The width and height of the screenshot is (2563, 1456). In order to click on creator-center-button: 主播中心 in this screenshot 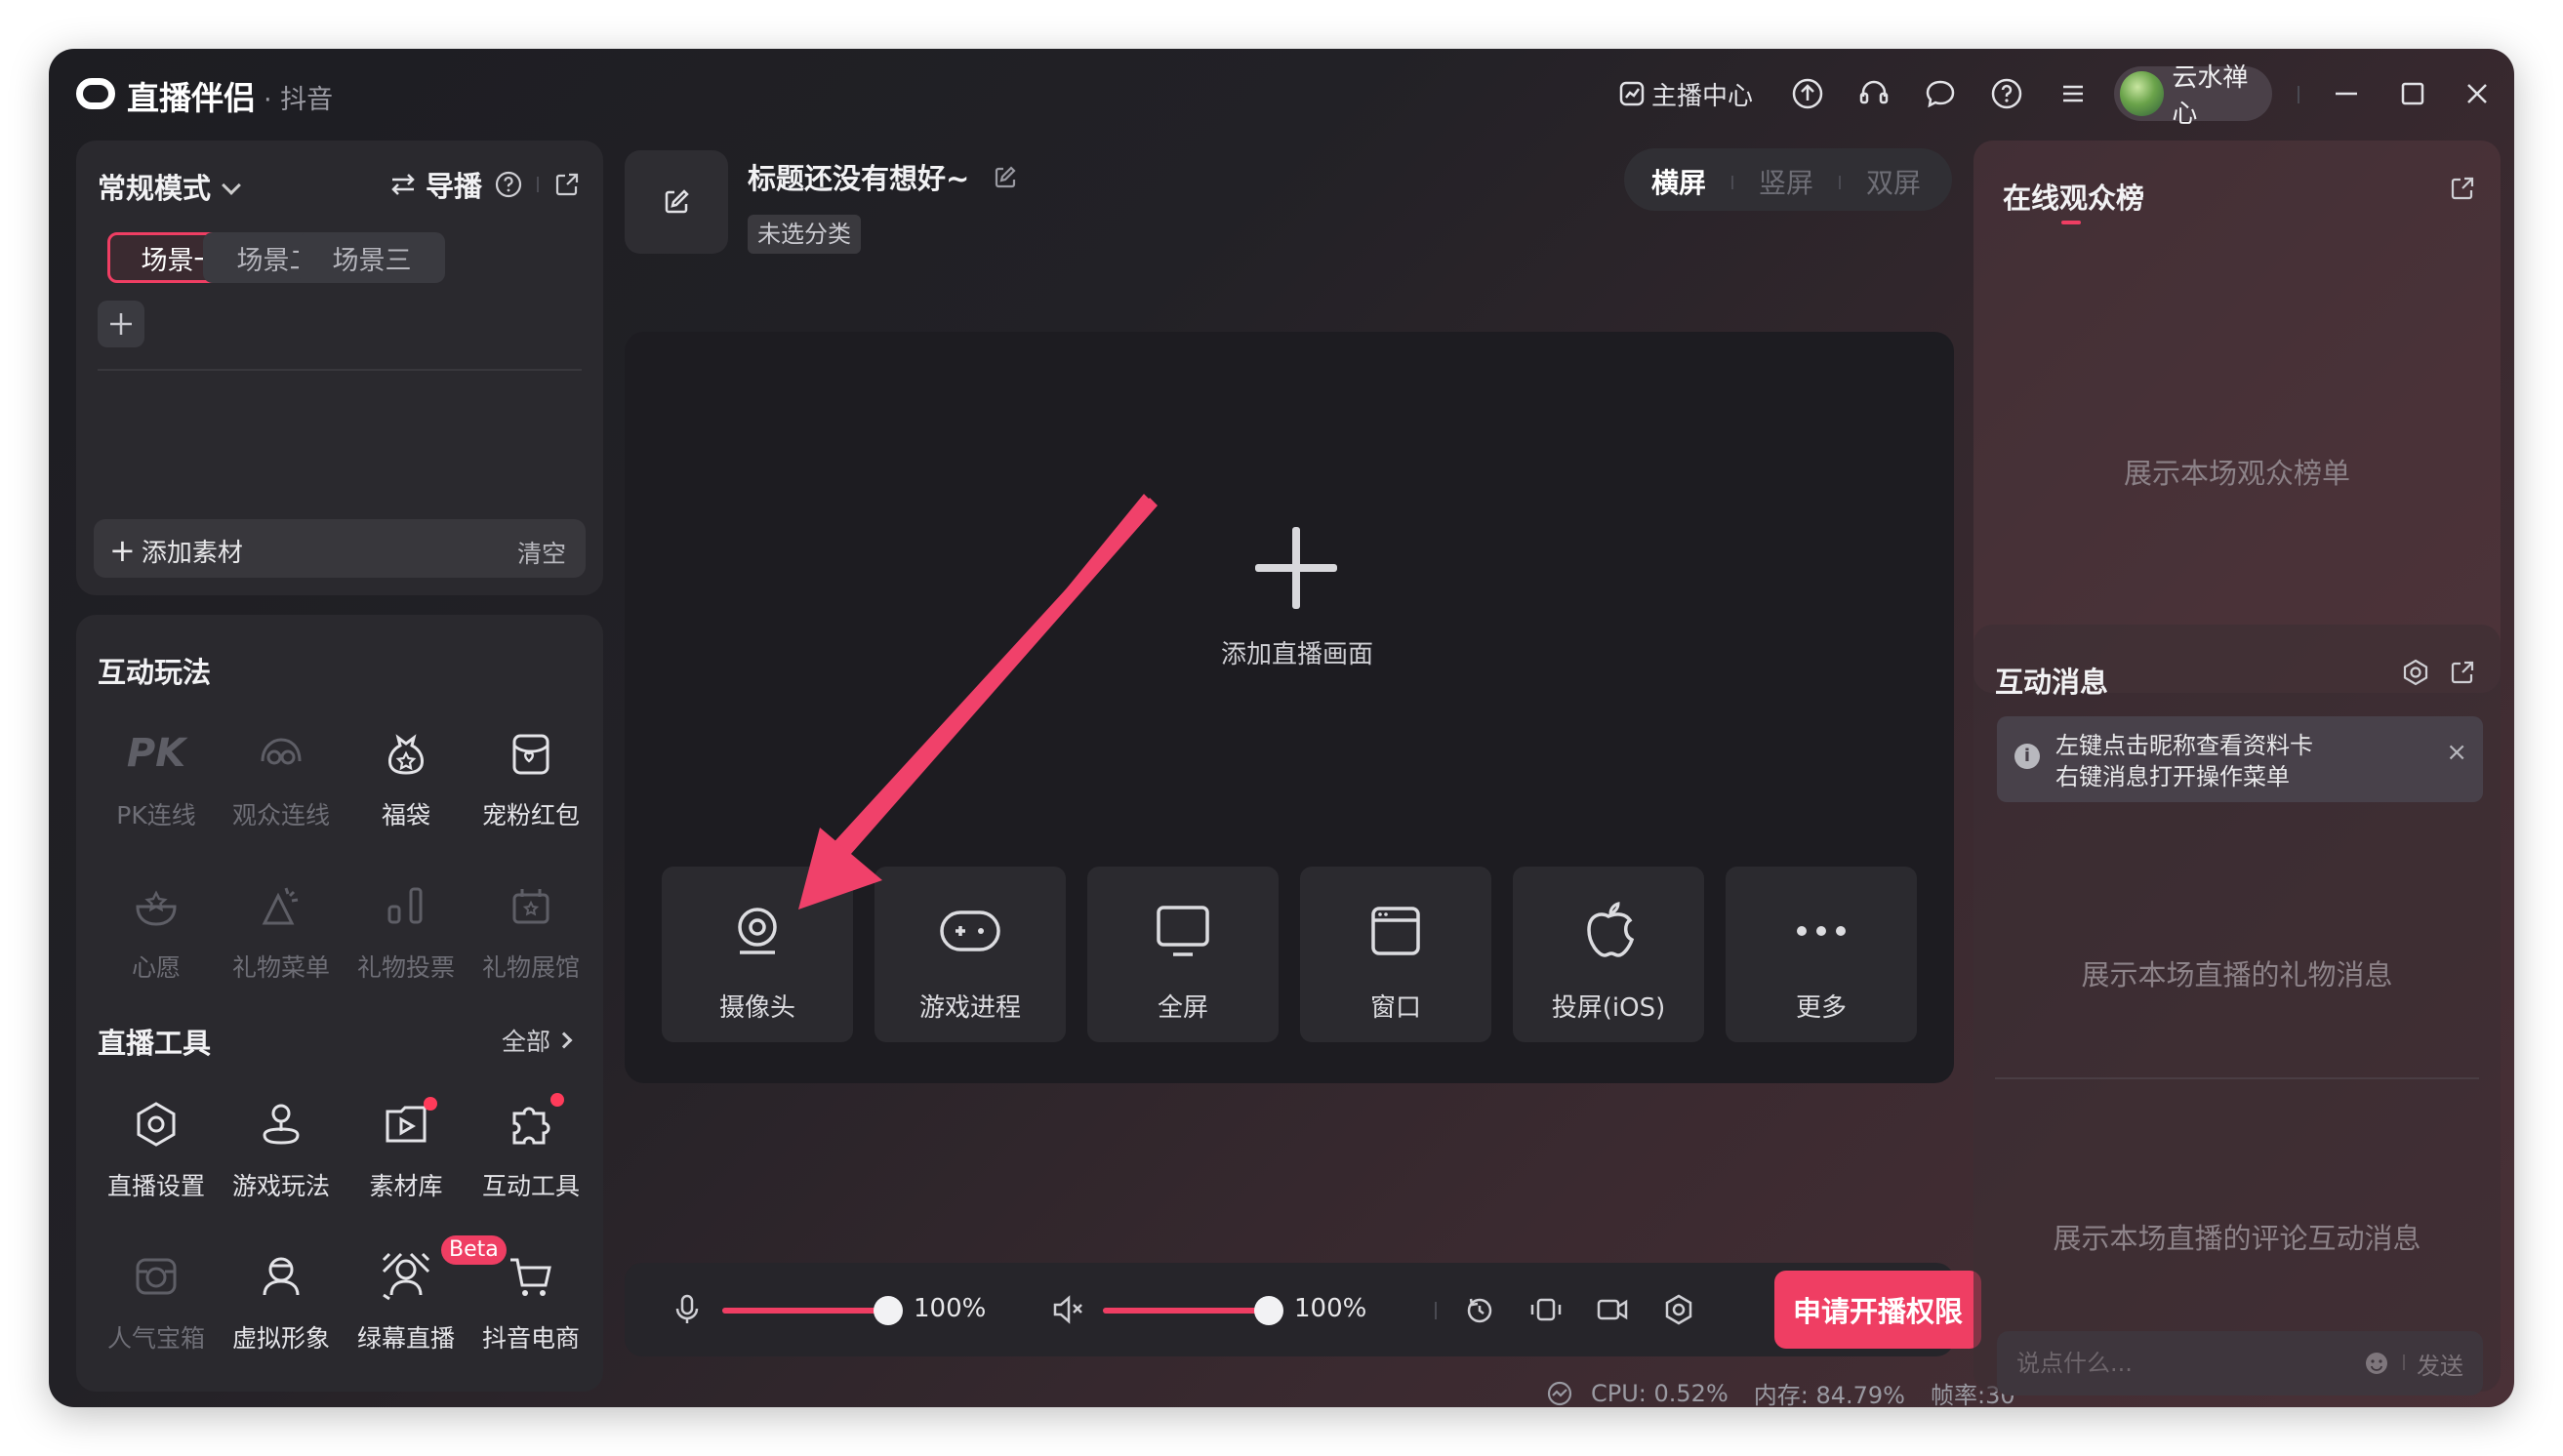, I will do `click(1682, 93)`.